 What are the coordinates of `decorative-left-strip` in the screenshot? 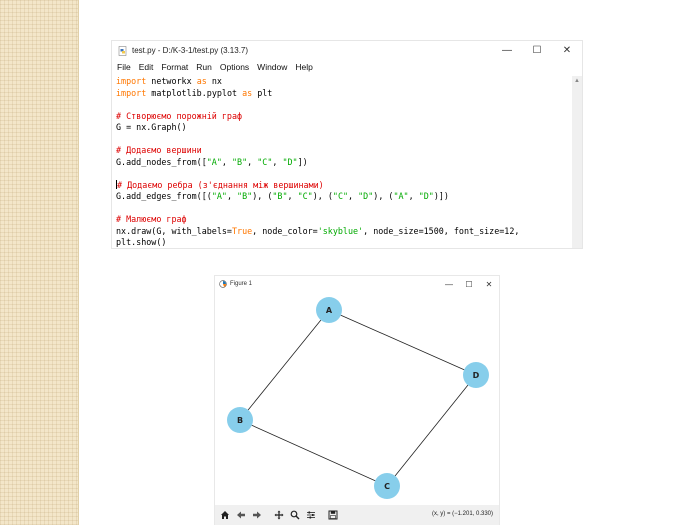 It's located at (39, 262).